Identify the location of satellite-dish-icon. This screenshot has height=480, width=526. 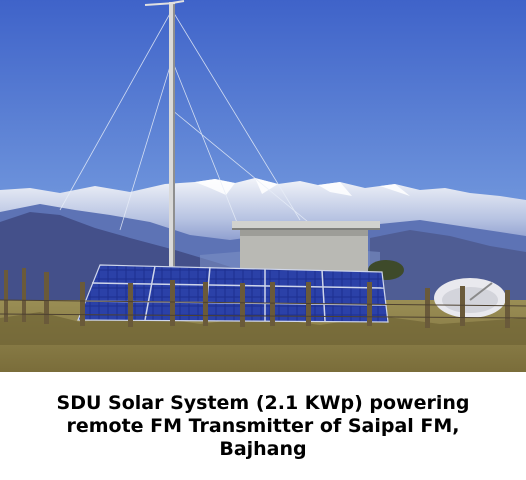
(470, 298).